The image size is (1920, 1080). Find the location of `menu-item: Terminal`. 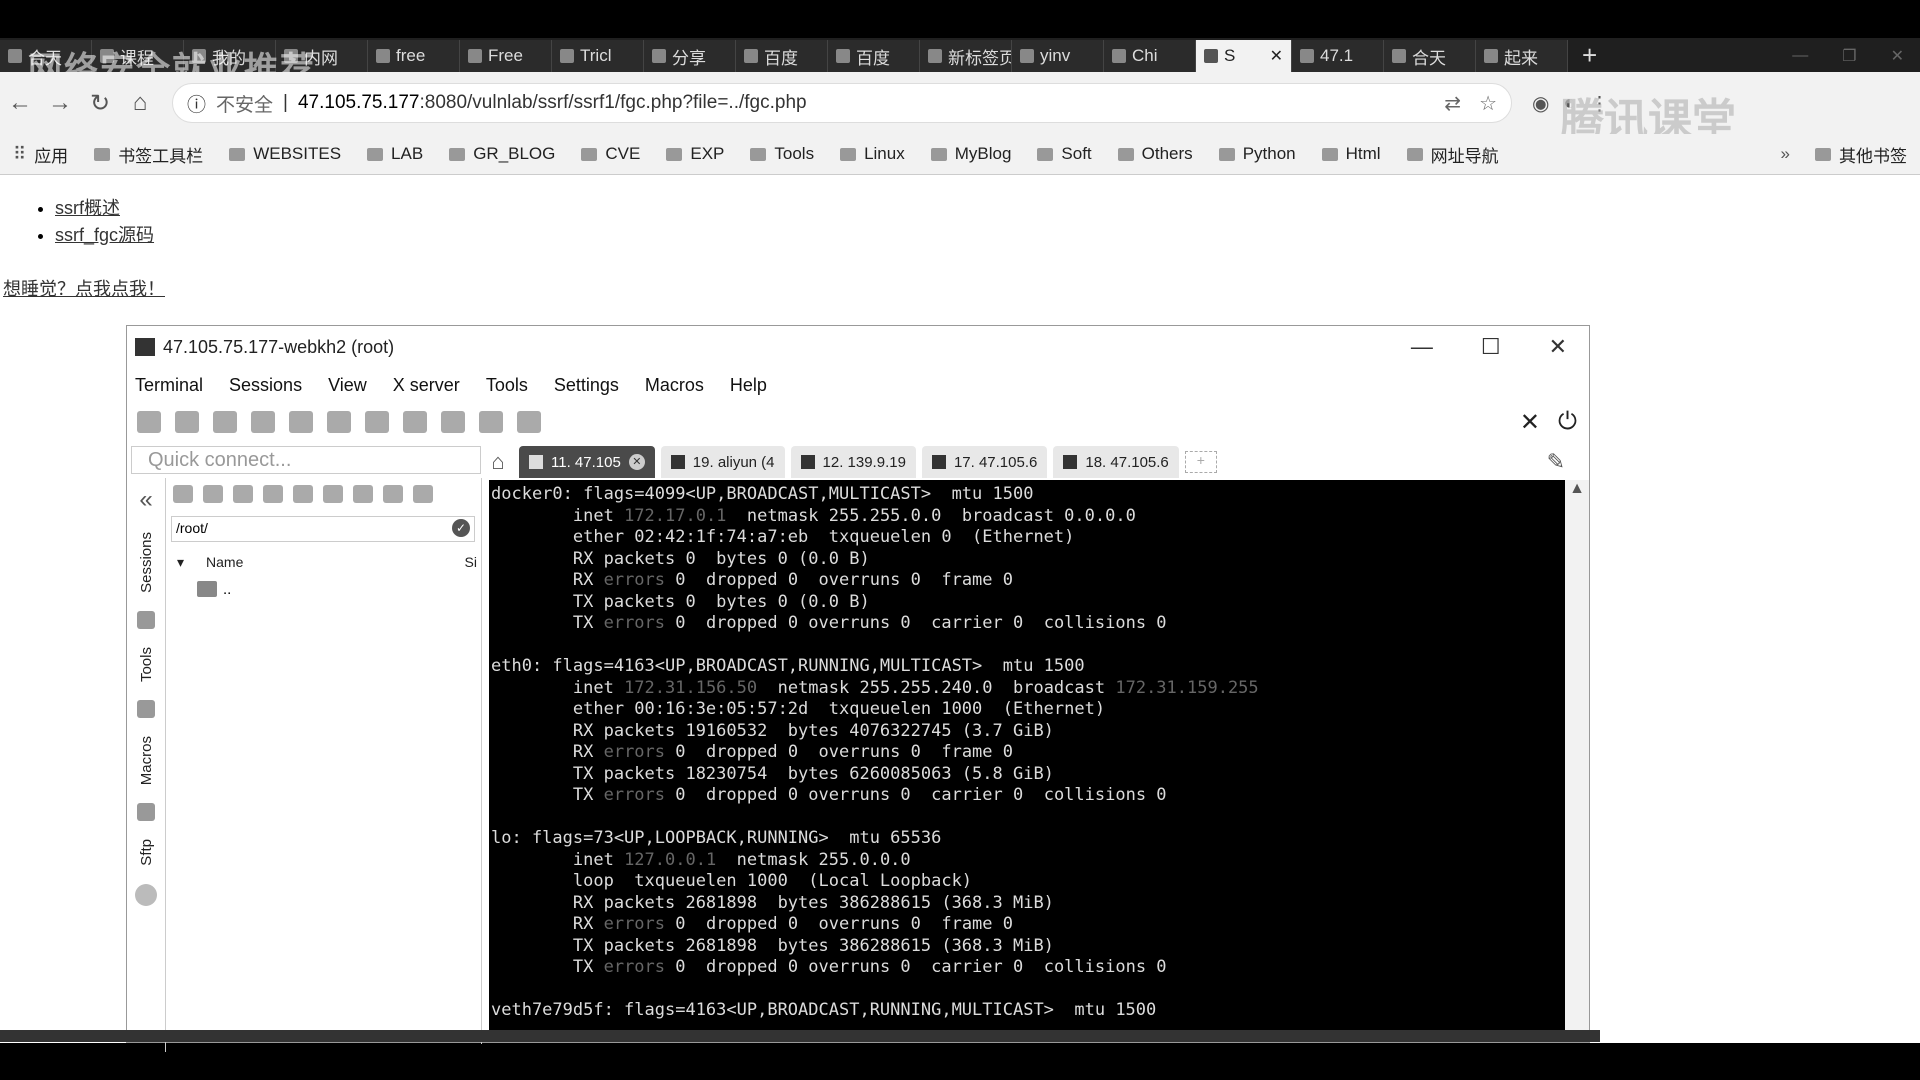

menu-item: Terminal is located at coordinates (175, 385).